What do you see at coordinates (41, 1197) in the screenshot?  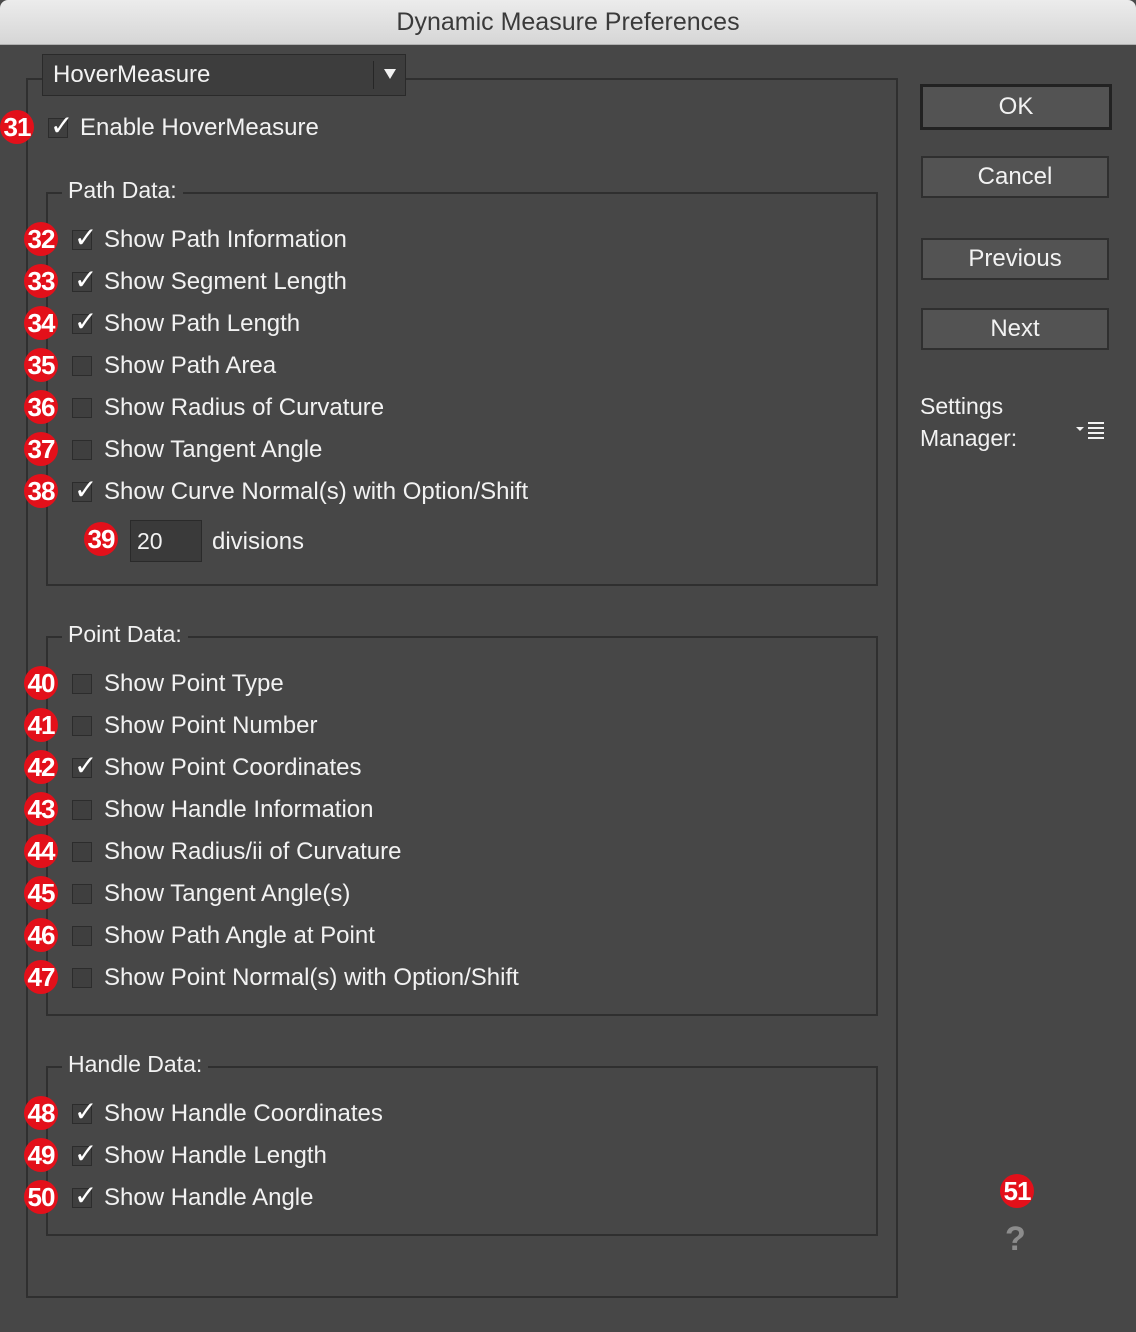 I see `callout-badge: 50` at bounding box center [41, 1197].